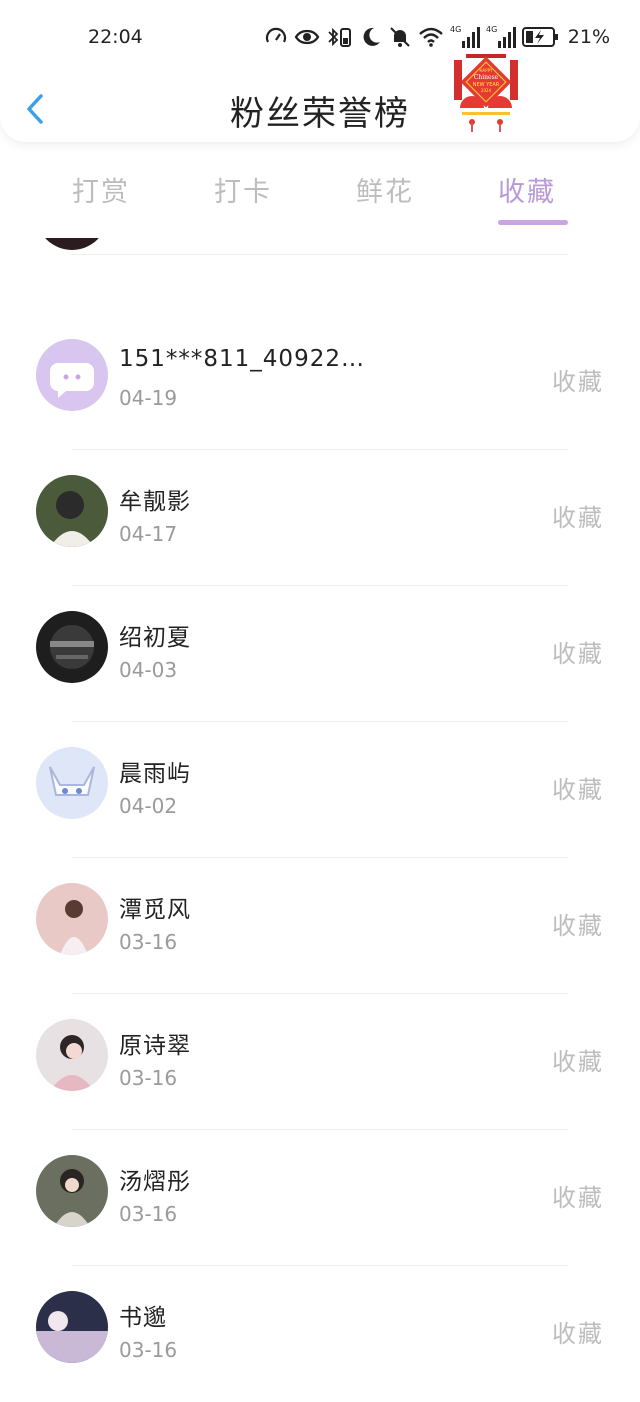 This screenshot has height=1402, width=640. Describe the element at coordinates (539, 37) in the screenshot. I see `battery-charging-icon` at that location.